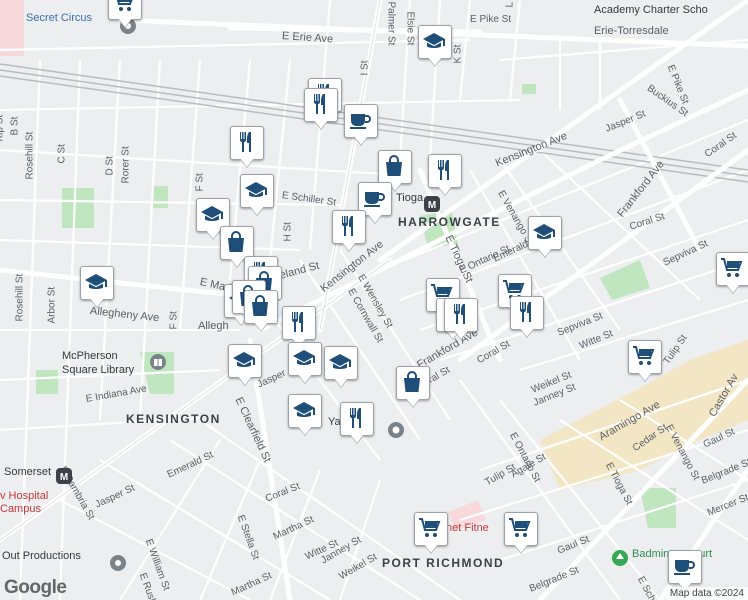 The height and width of the screenshot is (600, 748). Describe the element at coordinates (126, 165) in the screenshot. I see `street-label: Rorer St` at that location.